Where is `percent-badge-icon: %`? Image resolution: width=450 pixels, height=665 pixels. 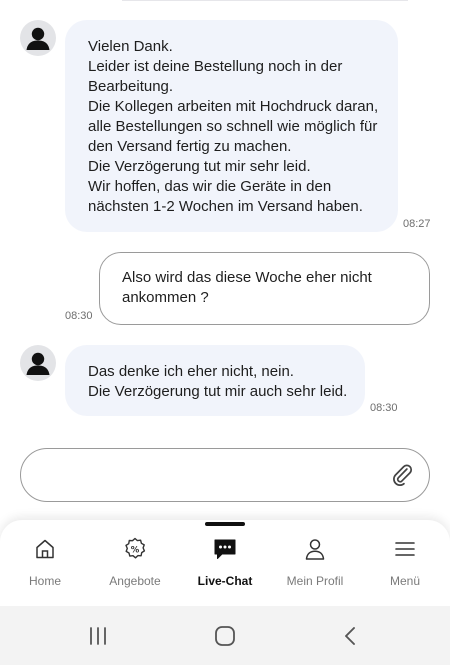
percent-badge-icon: % is located at coordinates (135, 548).